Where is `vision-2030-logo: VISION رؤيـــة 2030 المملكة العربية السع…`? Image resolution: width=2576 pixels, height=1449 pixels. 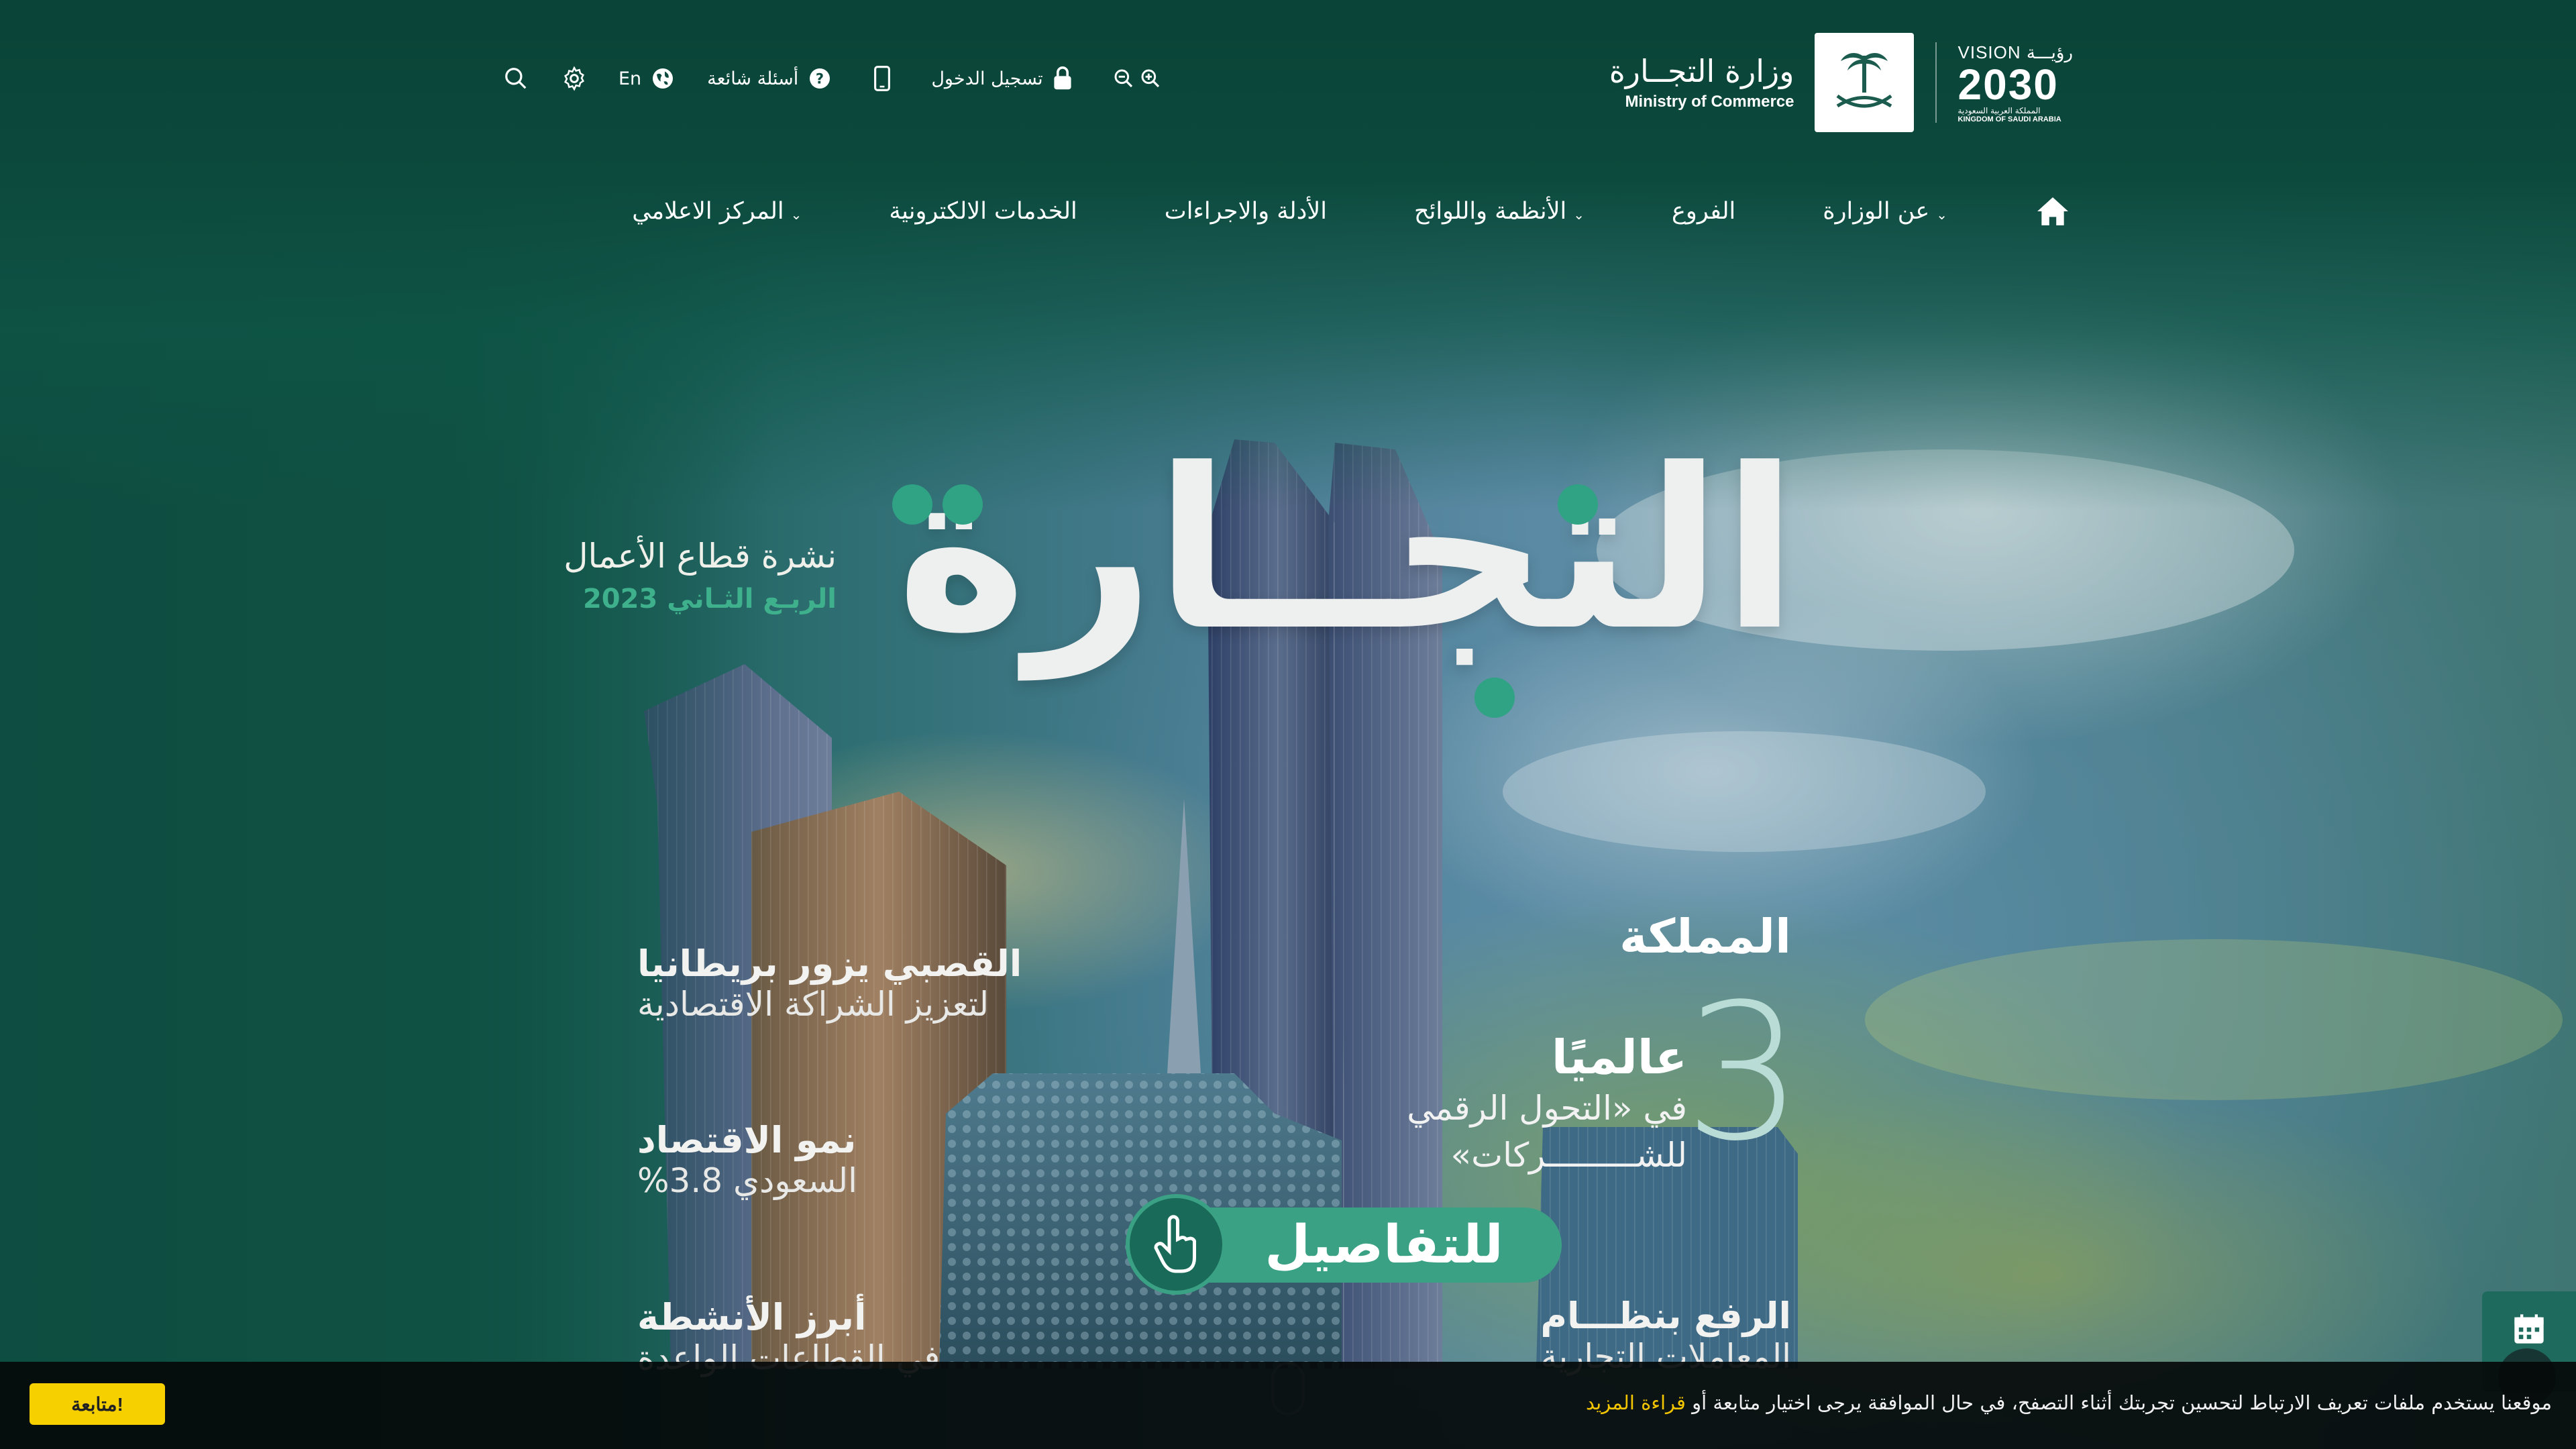 vision-2030-logo: VISION رؤيـــة 2030 المملكة العربية السع… is located at coordinates (2016, 82).